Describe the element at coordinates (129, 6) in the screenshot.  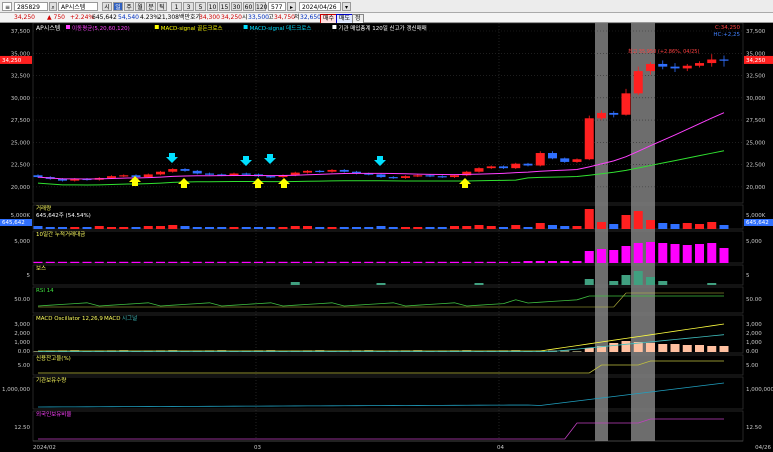
I see `period-button: 주` at that location.